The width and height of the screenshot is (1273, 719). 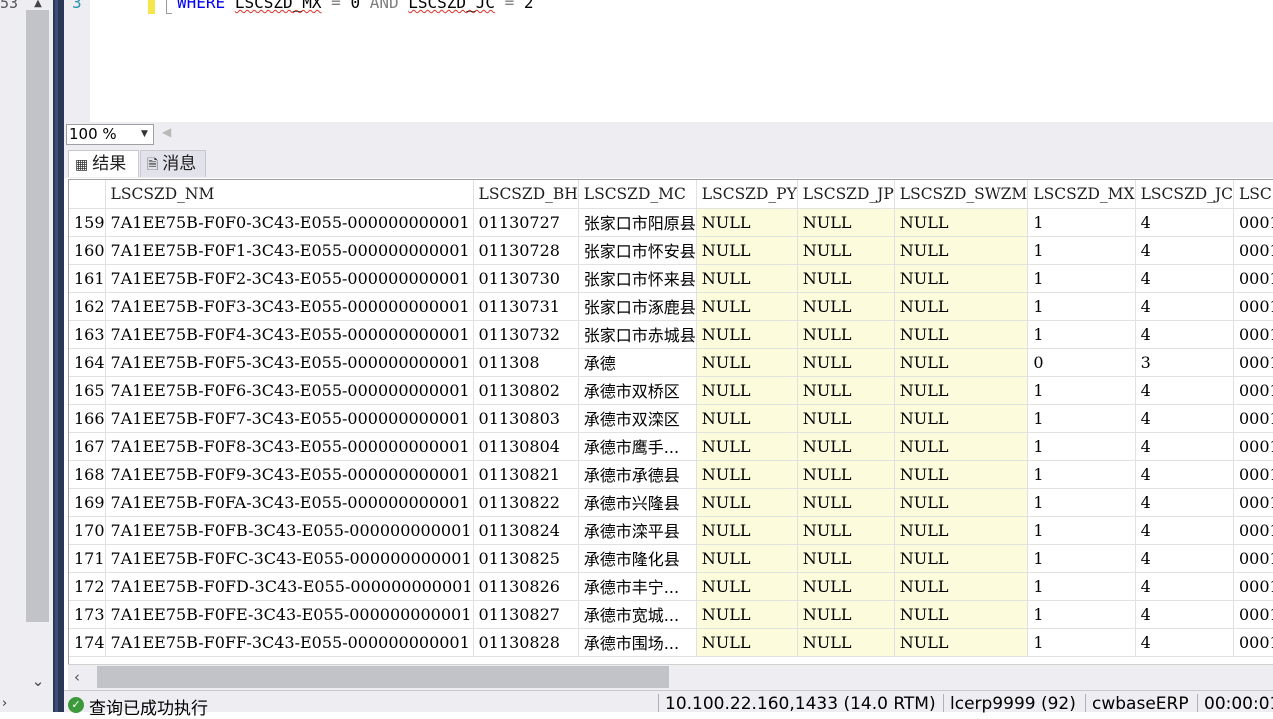 I want to click on table-cell: 7A1EE75B-F0F9-3C43-E055-000000000001, so click(x=289, y=474).